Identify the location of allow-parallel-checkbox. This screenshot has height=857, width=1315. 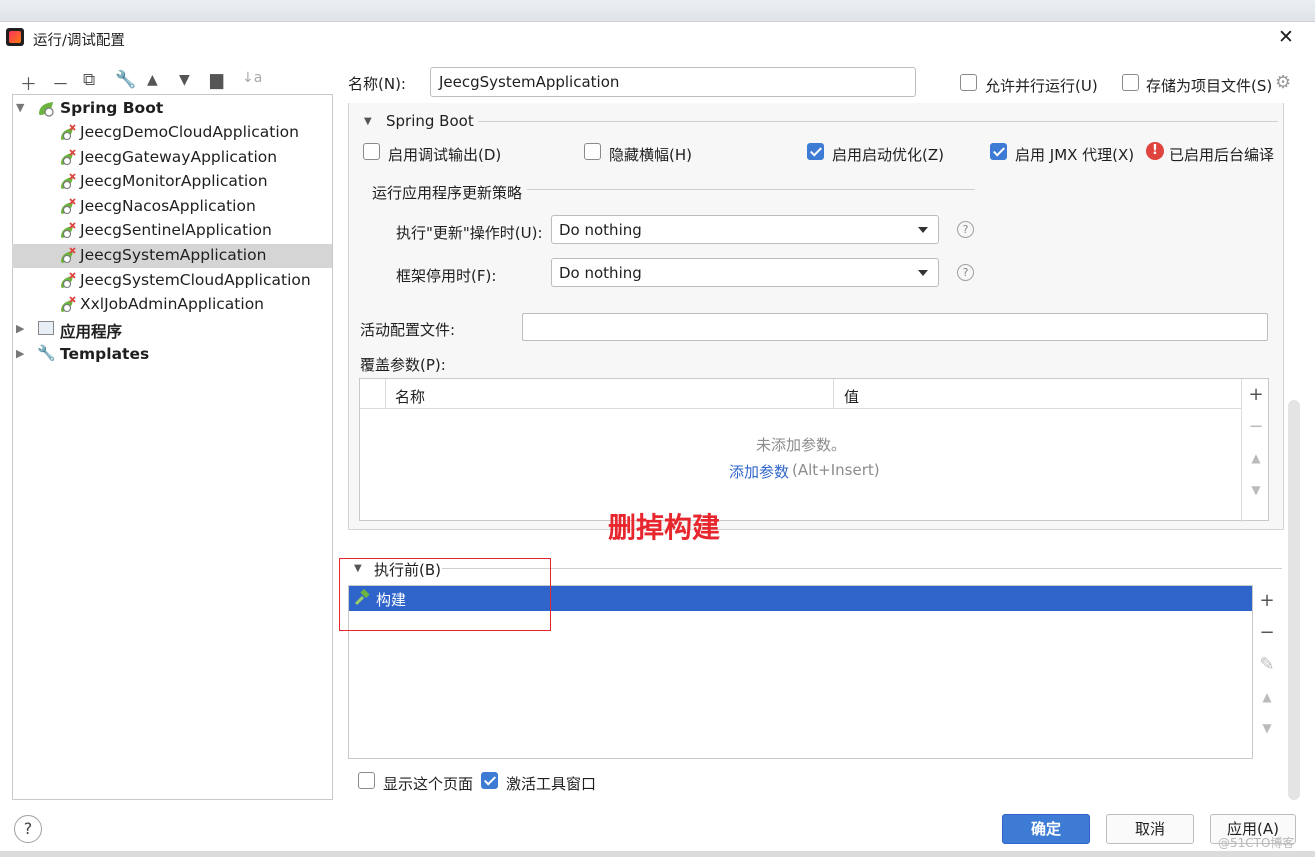
(968, 82).